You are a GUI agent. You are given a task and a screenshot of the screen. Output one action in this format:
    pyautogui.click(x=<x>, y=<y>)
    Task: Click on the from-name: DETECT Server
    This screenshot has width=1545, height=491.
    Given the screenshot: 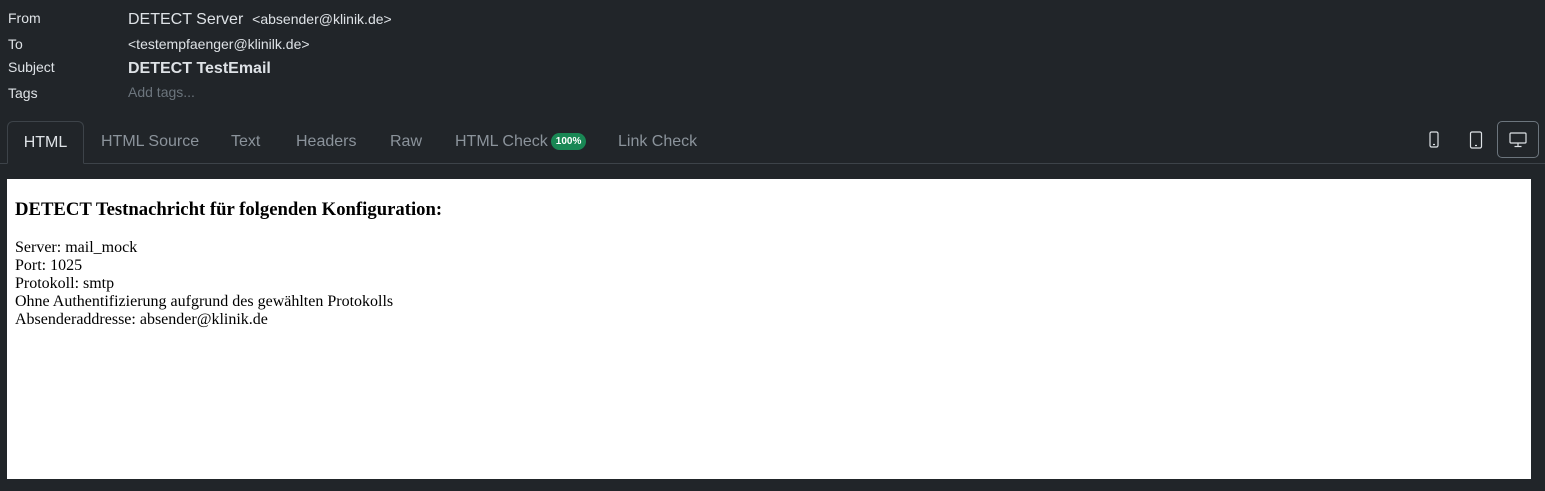 What is the action you would take?
    pyautogui.click(x=186, y=19)
    